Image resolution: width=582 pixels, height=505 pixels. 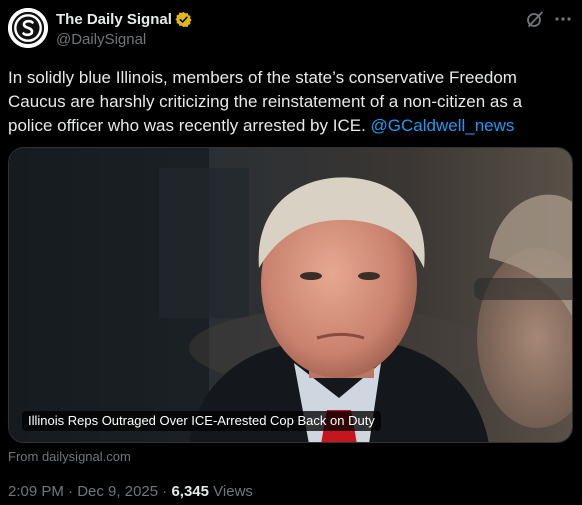 I want to click on card-source: From dailysignal.com, so click(x=69, y=456).